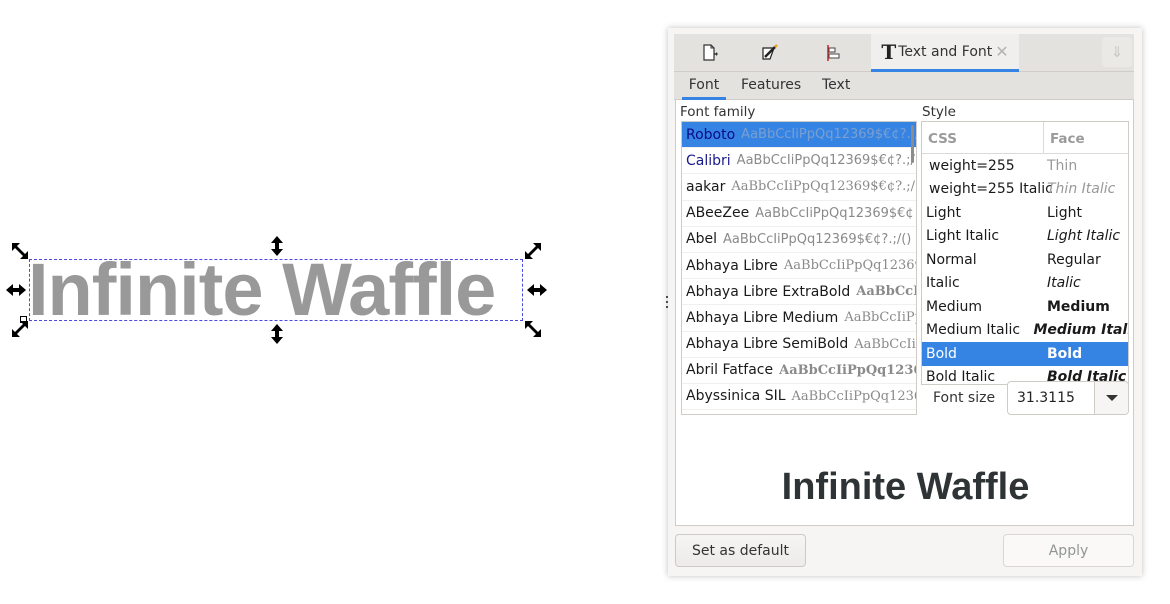 The width and height of the screenshot is (1170, 604). I want to click on dialog-subtabs: Font Features Text, so click(904, 86).